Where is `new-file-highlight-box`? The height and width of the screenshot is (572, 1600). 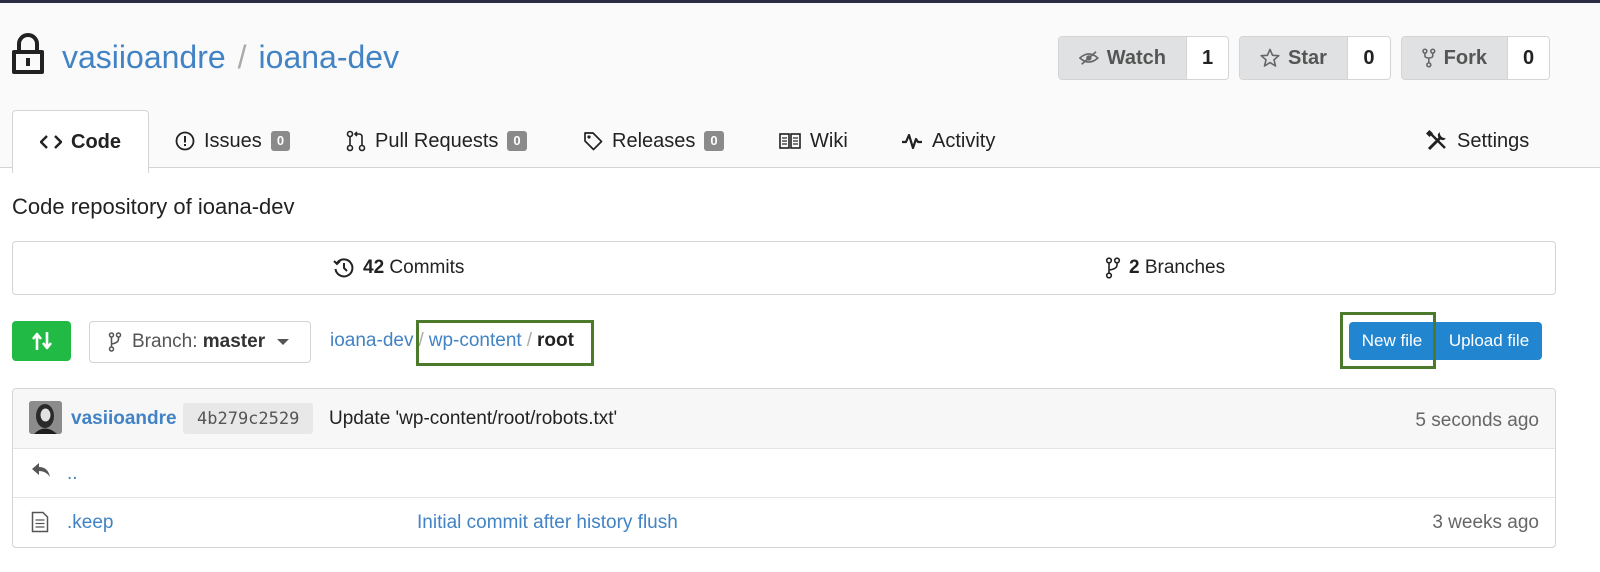 new-file-highlight-box is located at coordinates (1388, 340).